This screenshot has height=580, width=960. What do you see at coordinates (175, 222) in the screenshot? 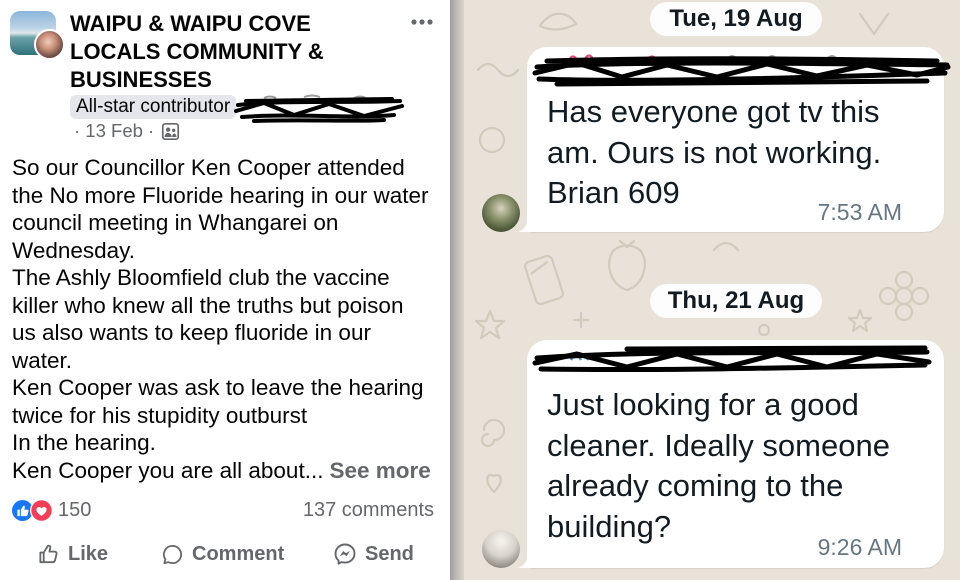
I see `post-body-line: council meeting in Whangarei on` at bounding box center [175, 222].